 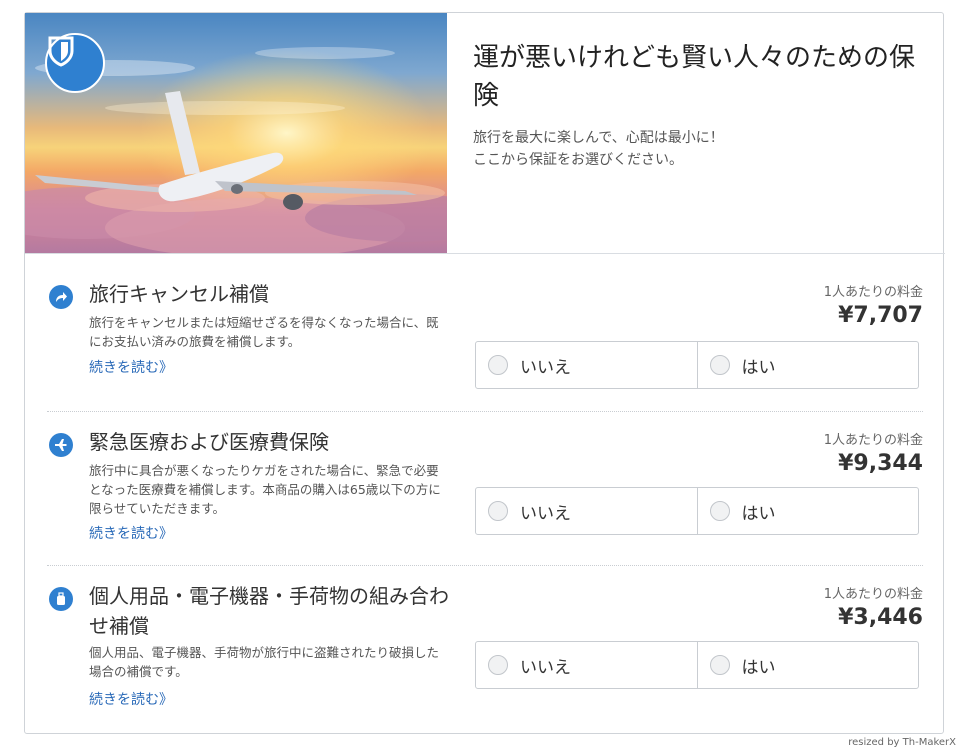 What do you see at coordinates (880, 463) in the screenshot?
I see `price-value: ¥9,344` at bounding box center [880, 463].